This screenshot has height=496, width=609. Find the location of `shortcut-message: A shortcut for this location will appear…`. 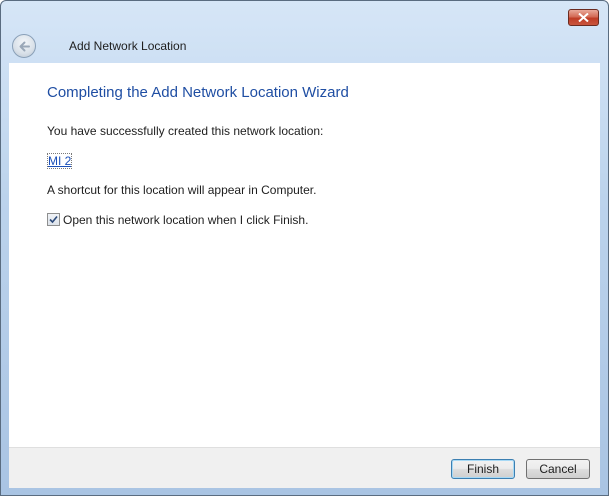

shortcut-message: A shortcut for this location will appear… is located at coordinates (182, 190).